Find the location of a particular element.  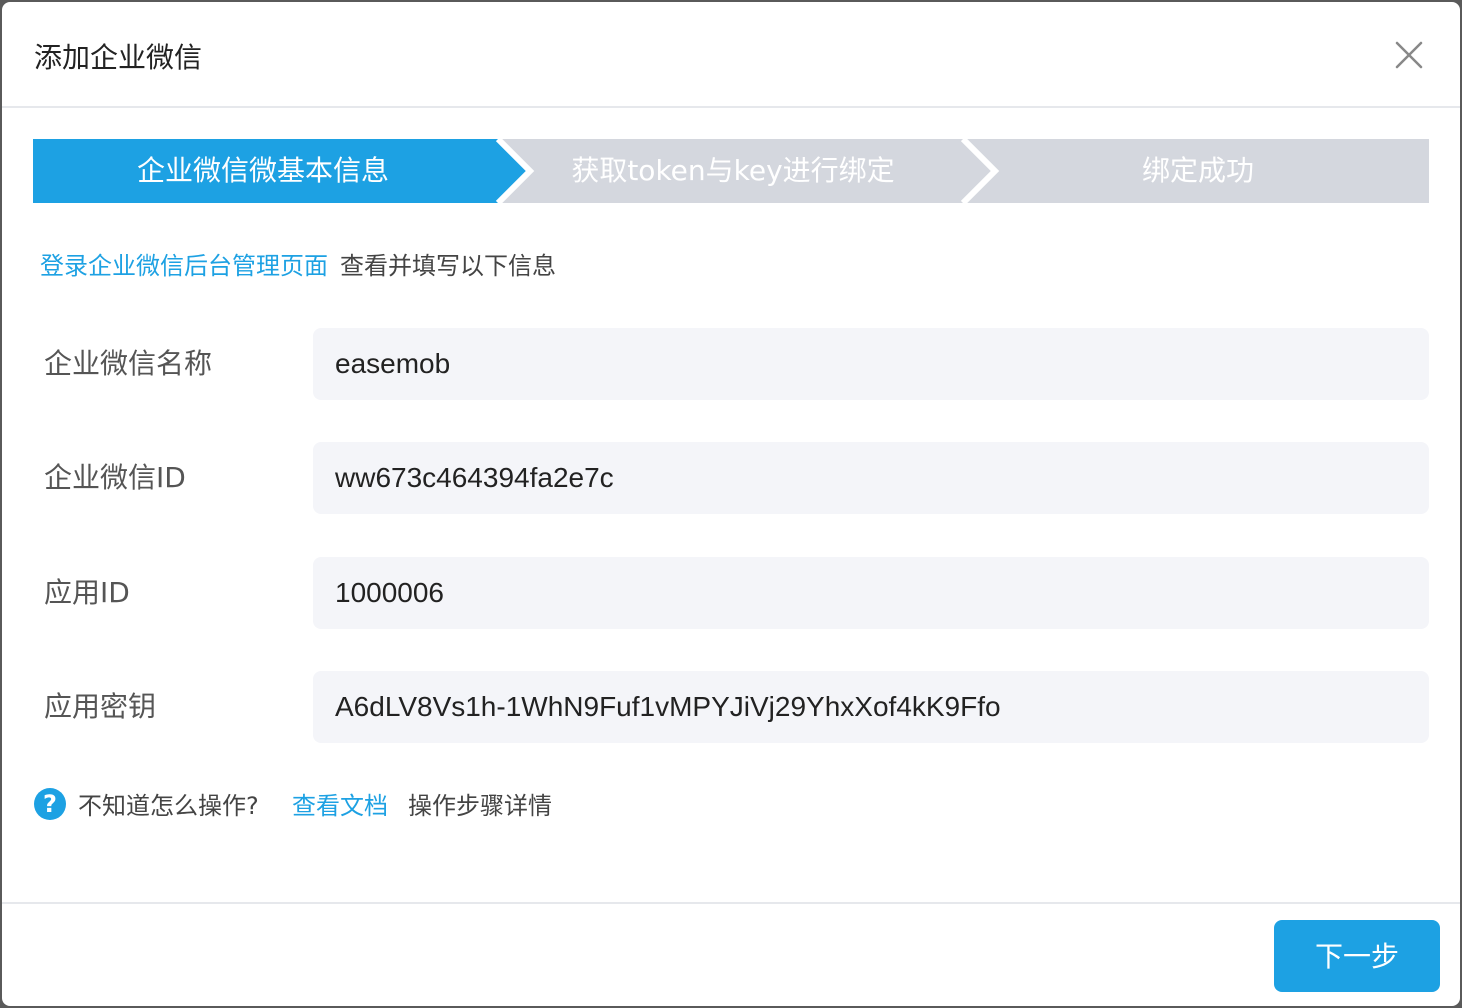

view-docs-link: 查看文档 is located at coordinates (340, 806).